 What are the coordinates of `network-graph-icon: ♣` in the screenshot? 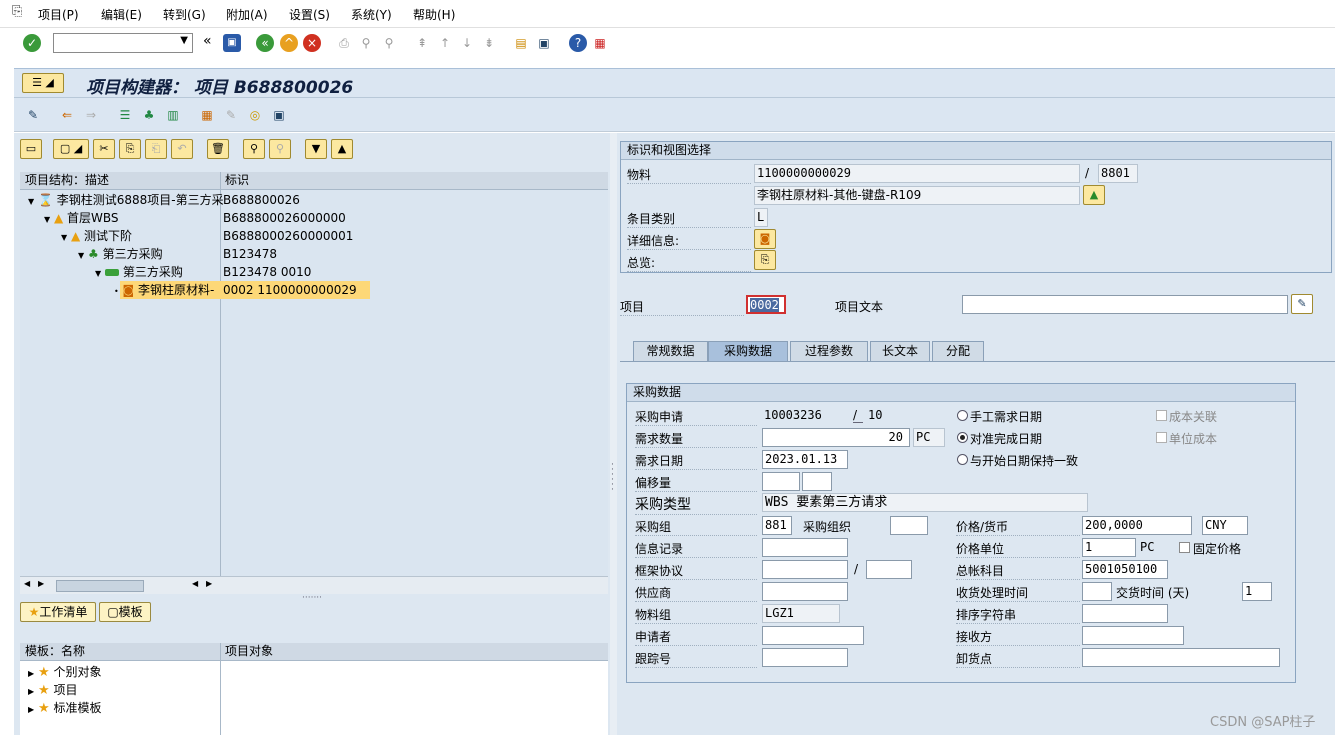 It's located at (149, 115).